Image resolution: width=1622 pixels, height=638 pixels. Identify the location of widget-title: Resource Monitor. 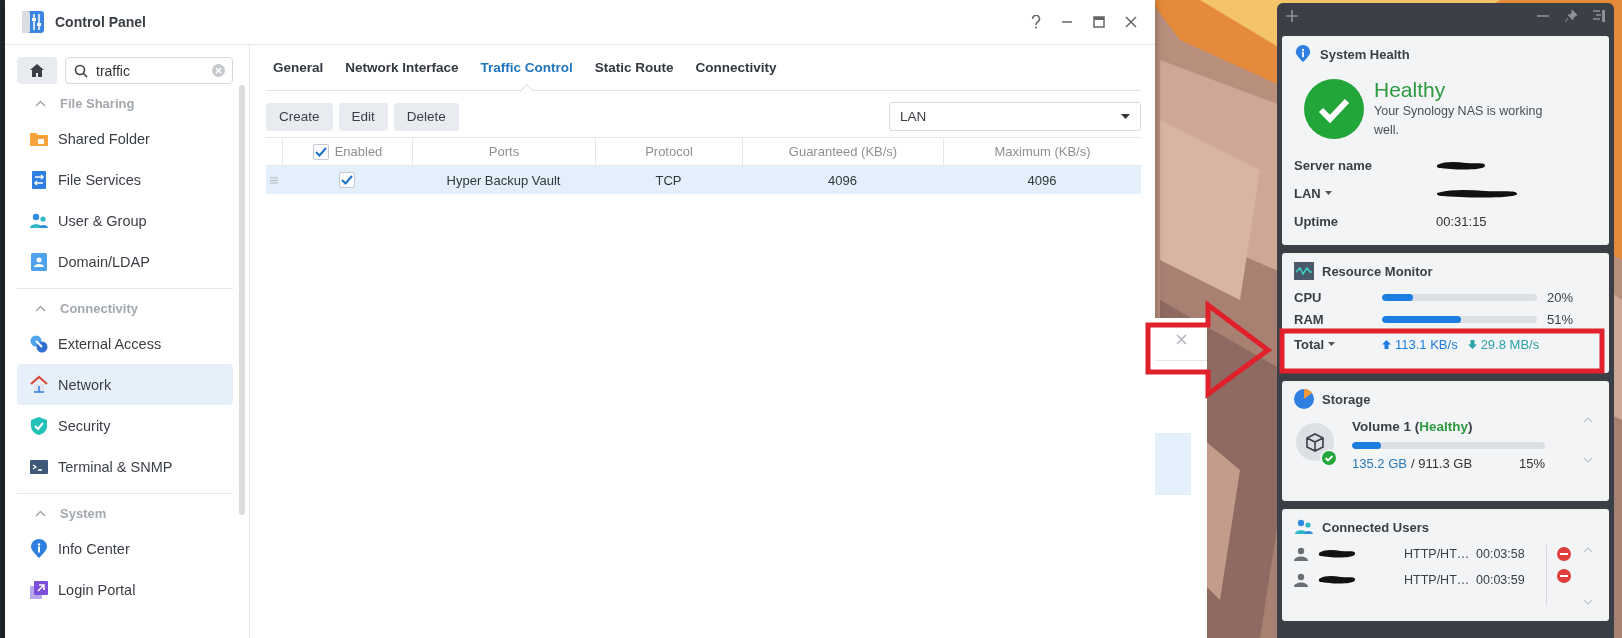
(1377, 271).